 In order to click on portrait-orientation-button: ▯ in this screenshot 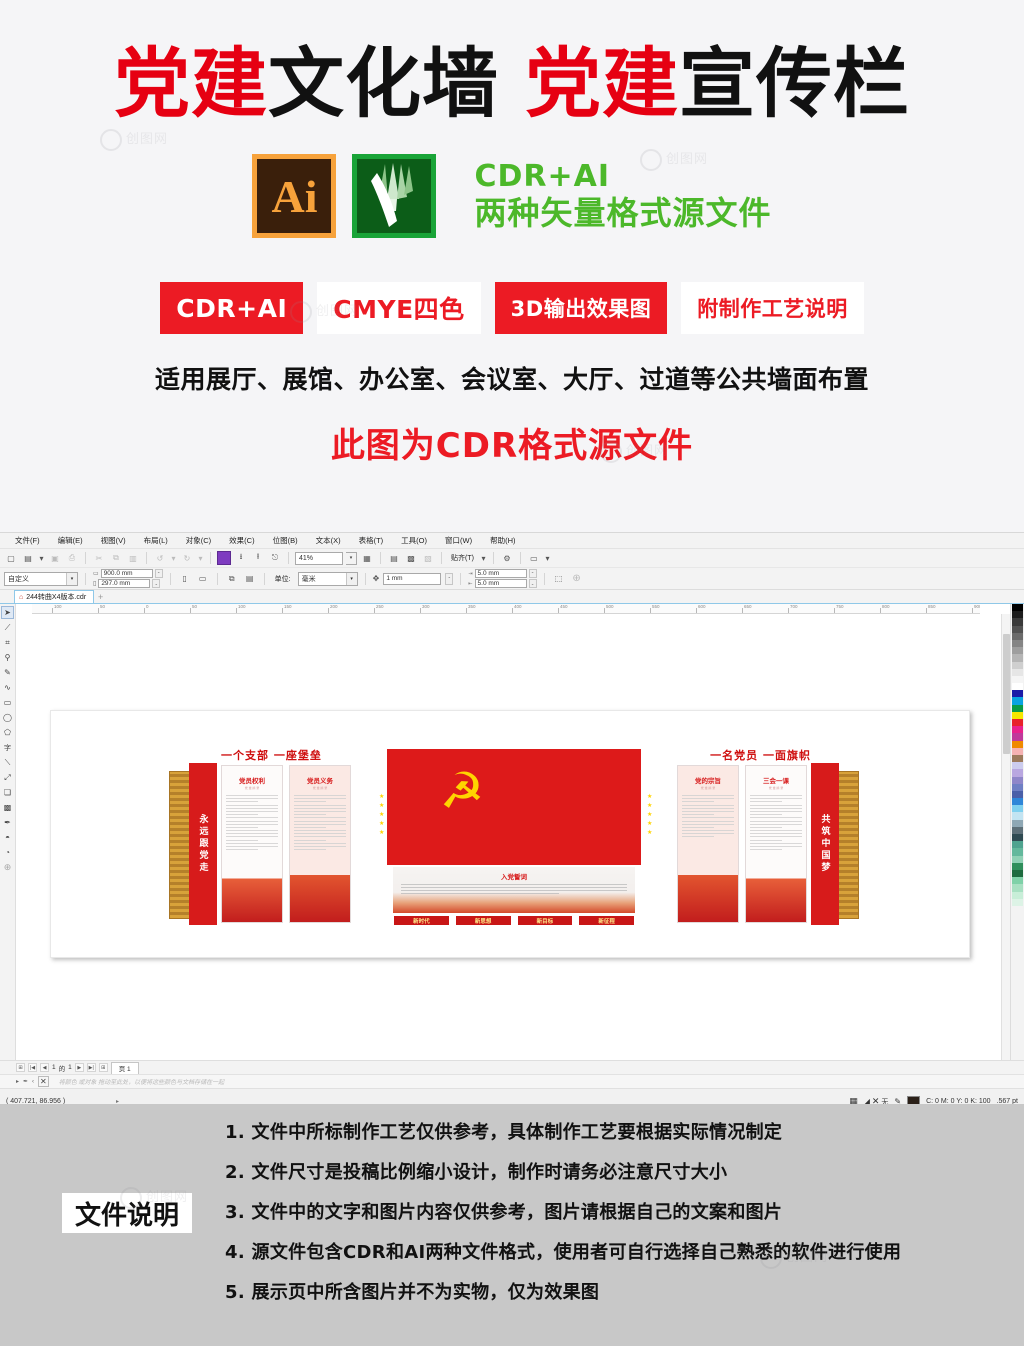, I will do `click(185, 579)`.